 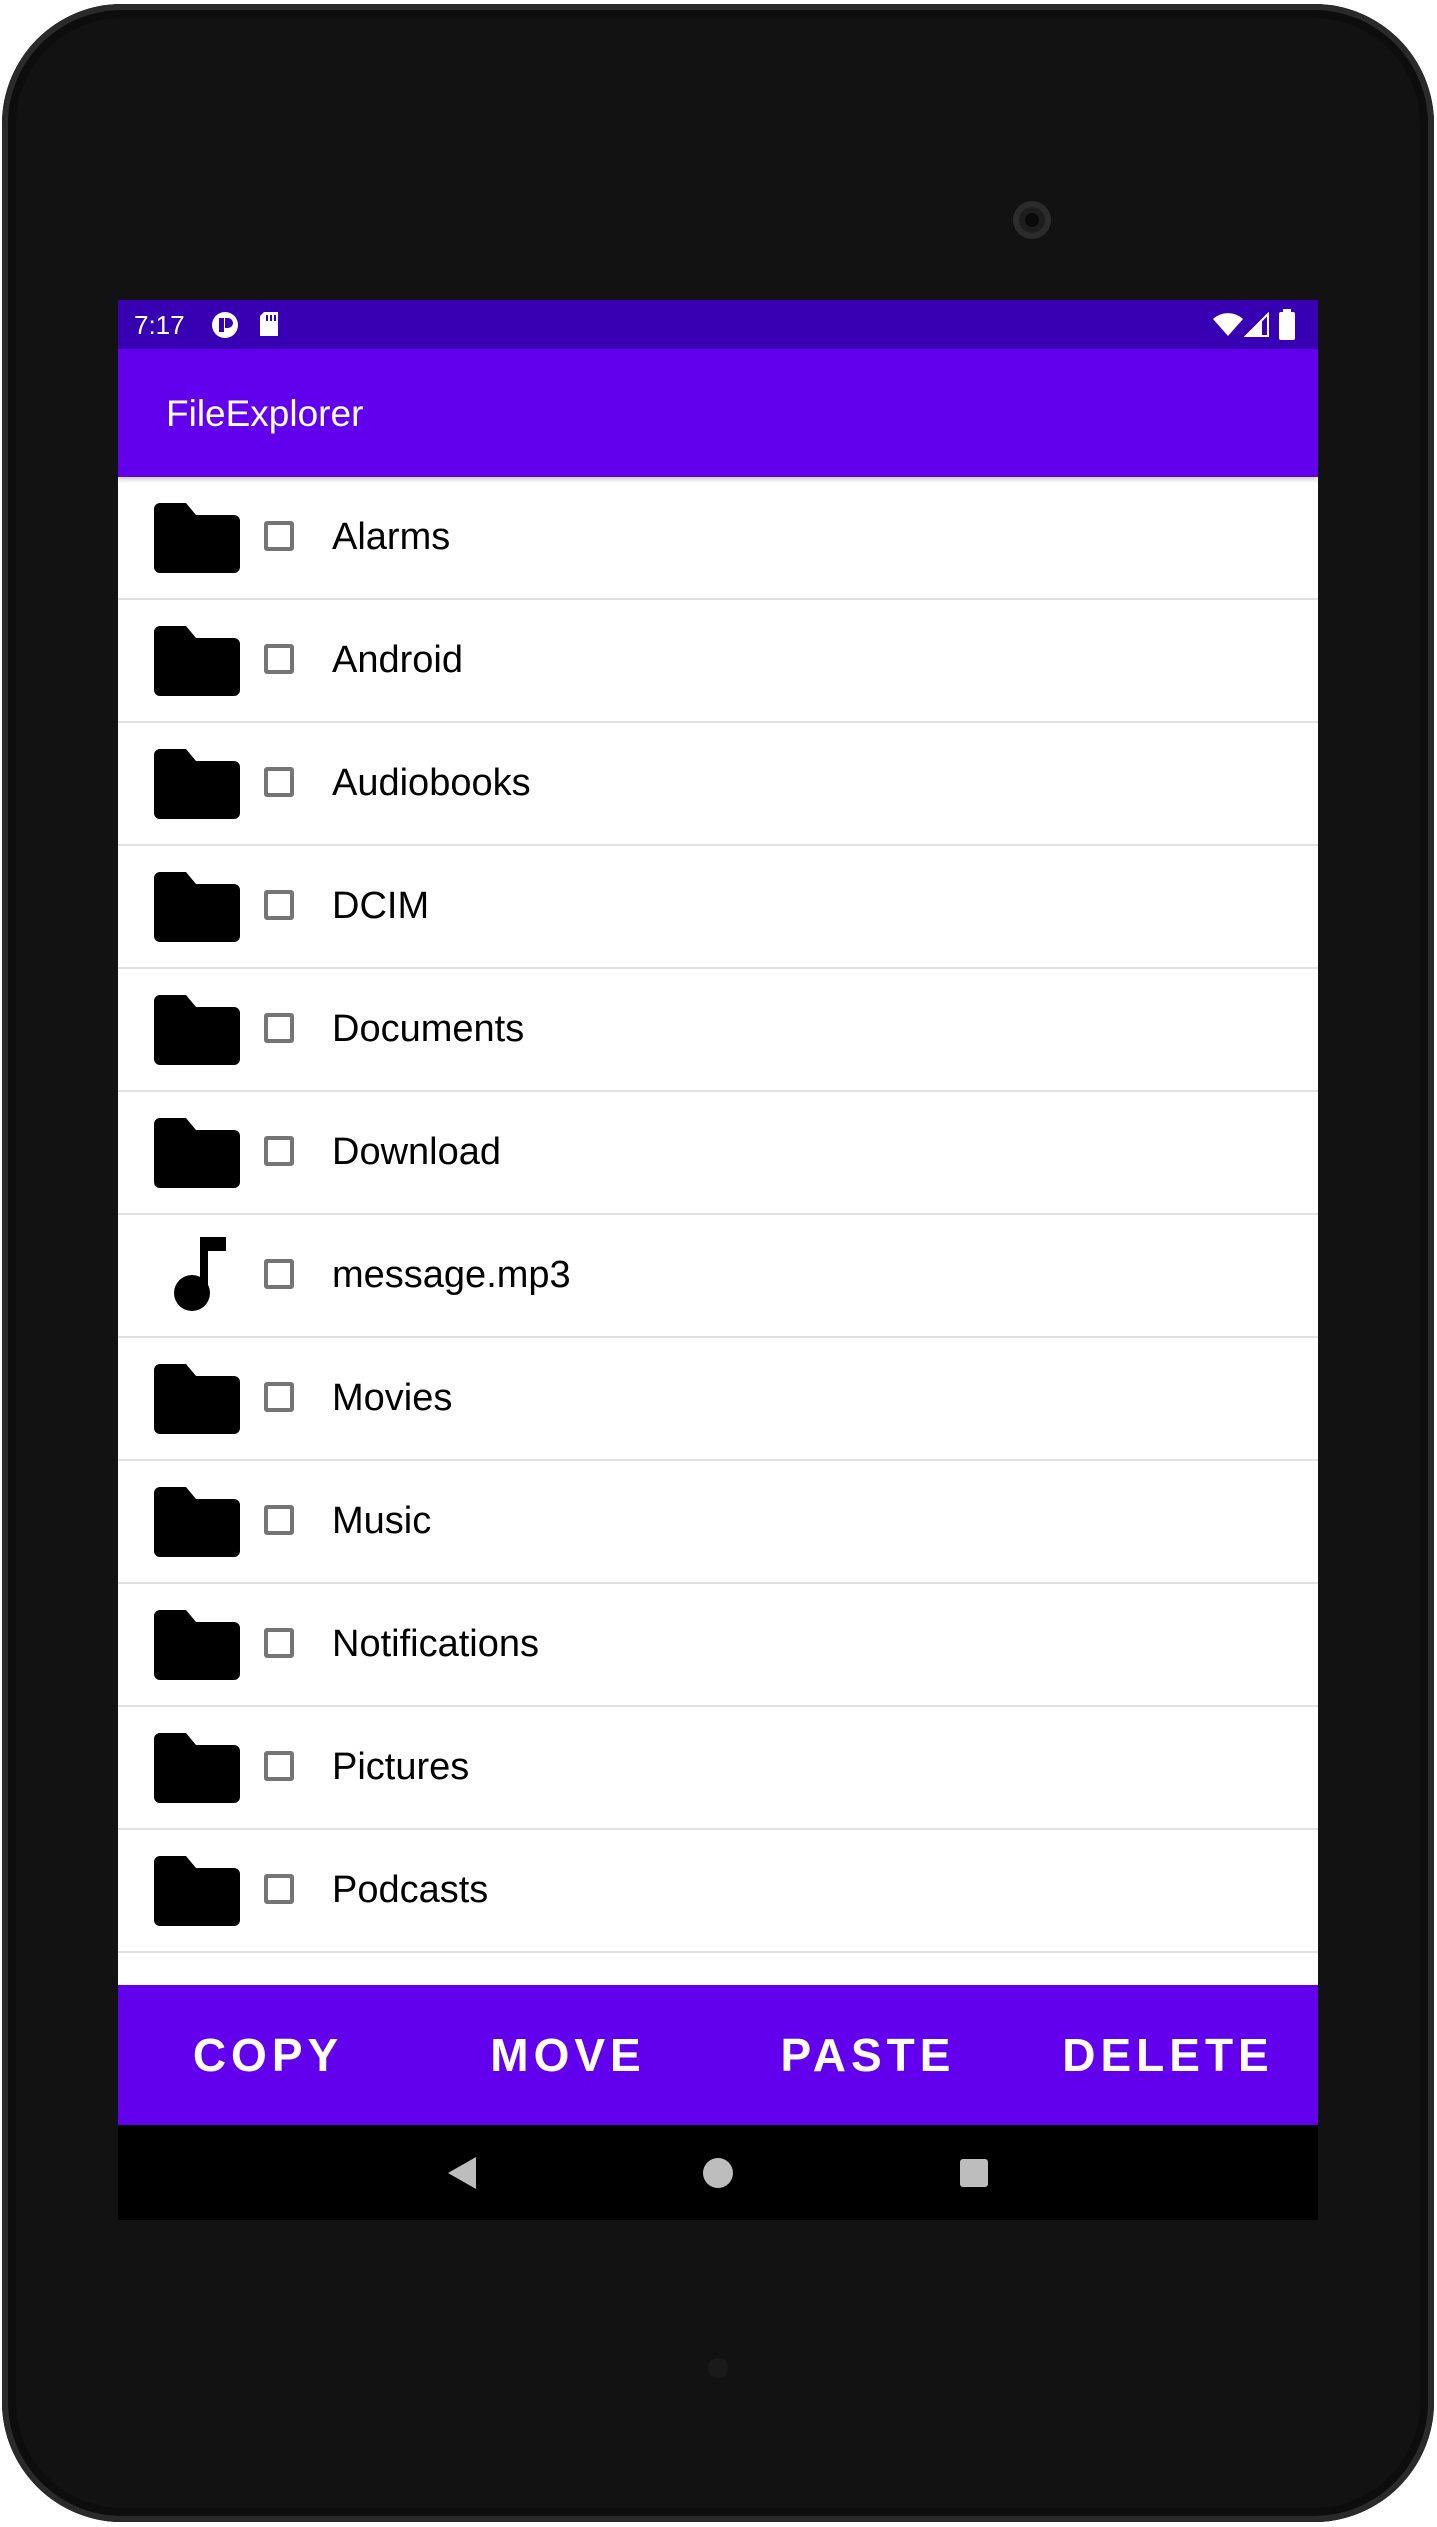 I want to click on back-icon, so click(x=462, y=2173).